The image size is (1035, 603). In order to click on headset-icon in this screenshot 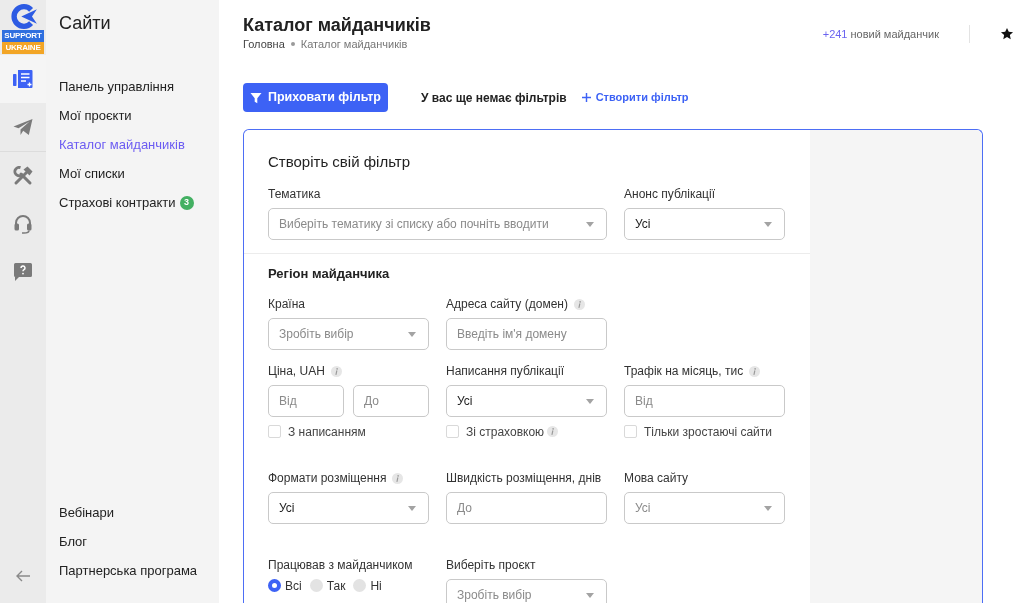, I will do `click(23, 224)`.